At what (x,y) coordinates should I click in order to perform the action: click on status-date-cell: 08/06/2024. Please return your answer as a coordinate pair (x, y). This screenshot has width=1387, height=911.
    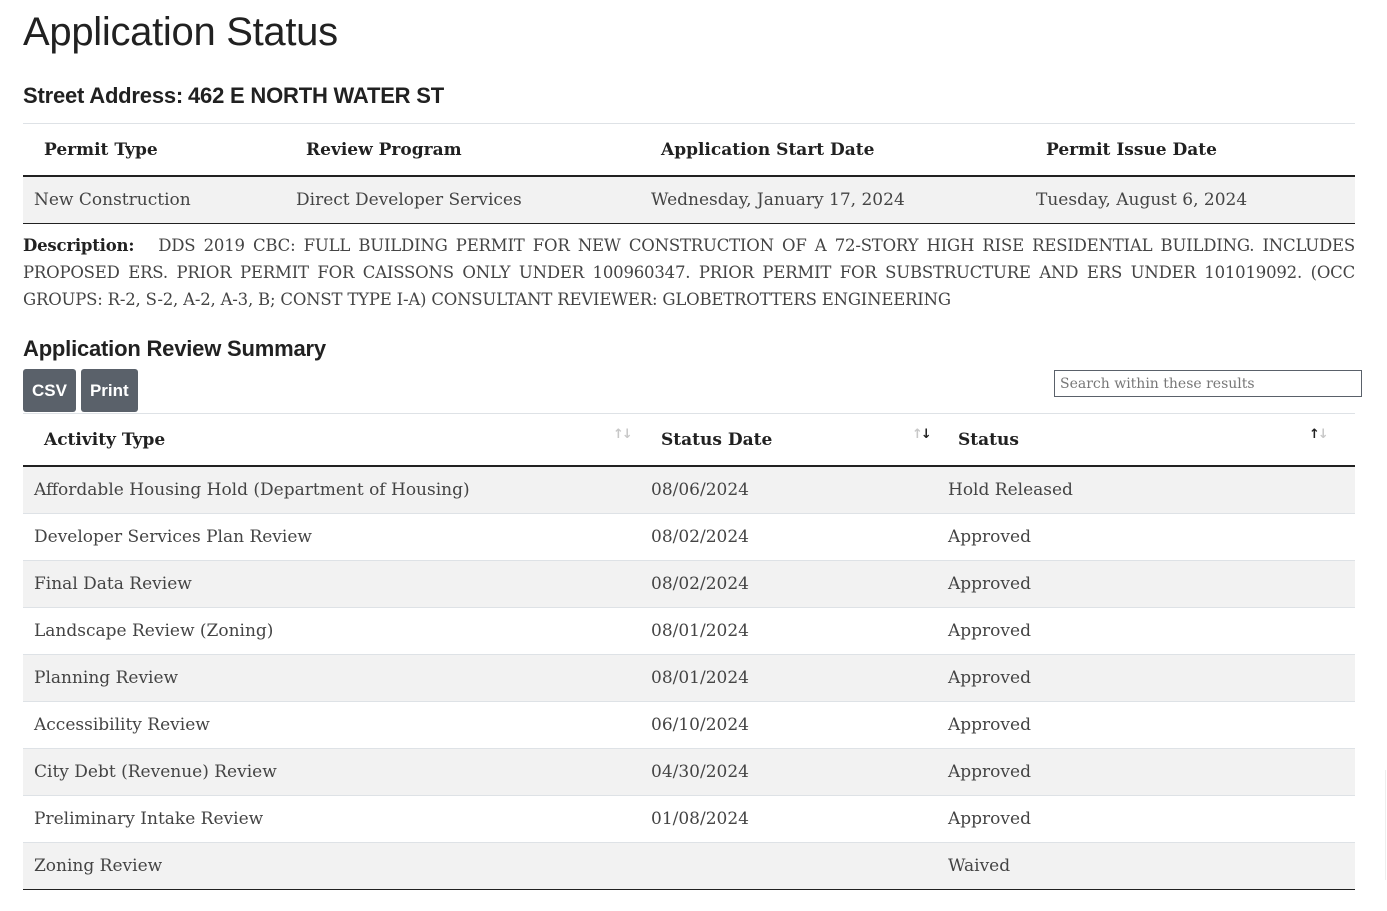
    Looking at the image, I should click on (788, 490).